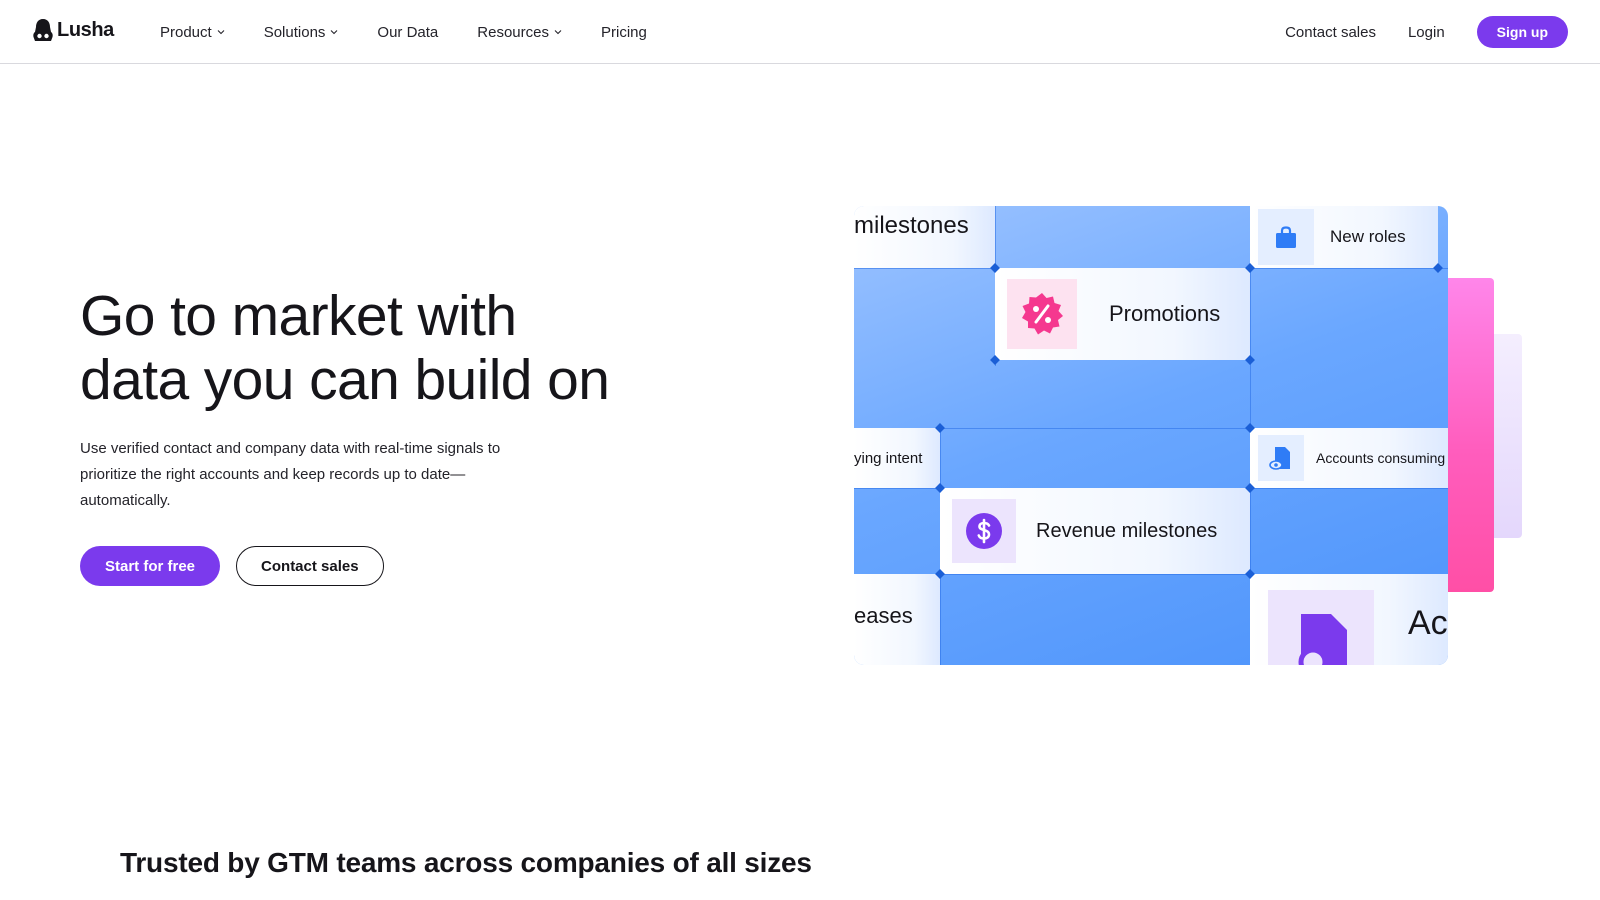 Image resolution: width=1600 pixels, height=900 pixels. I want to click on login-link: Login, so click(1426, 32).